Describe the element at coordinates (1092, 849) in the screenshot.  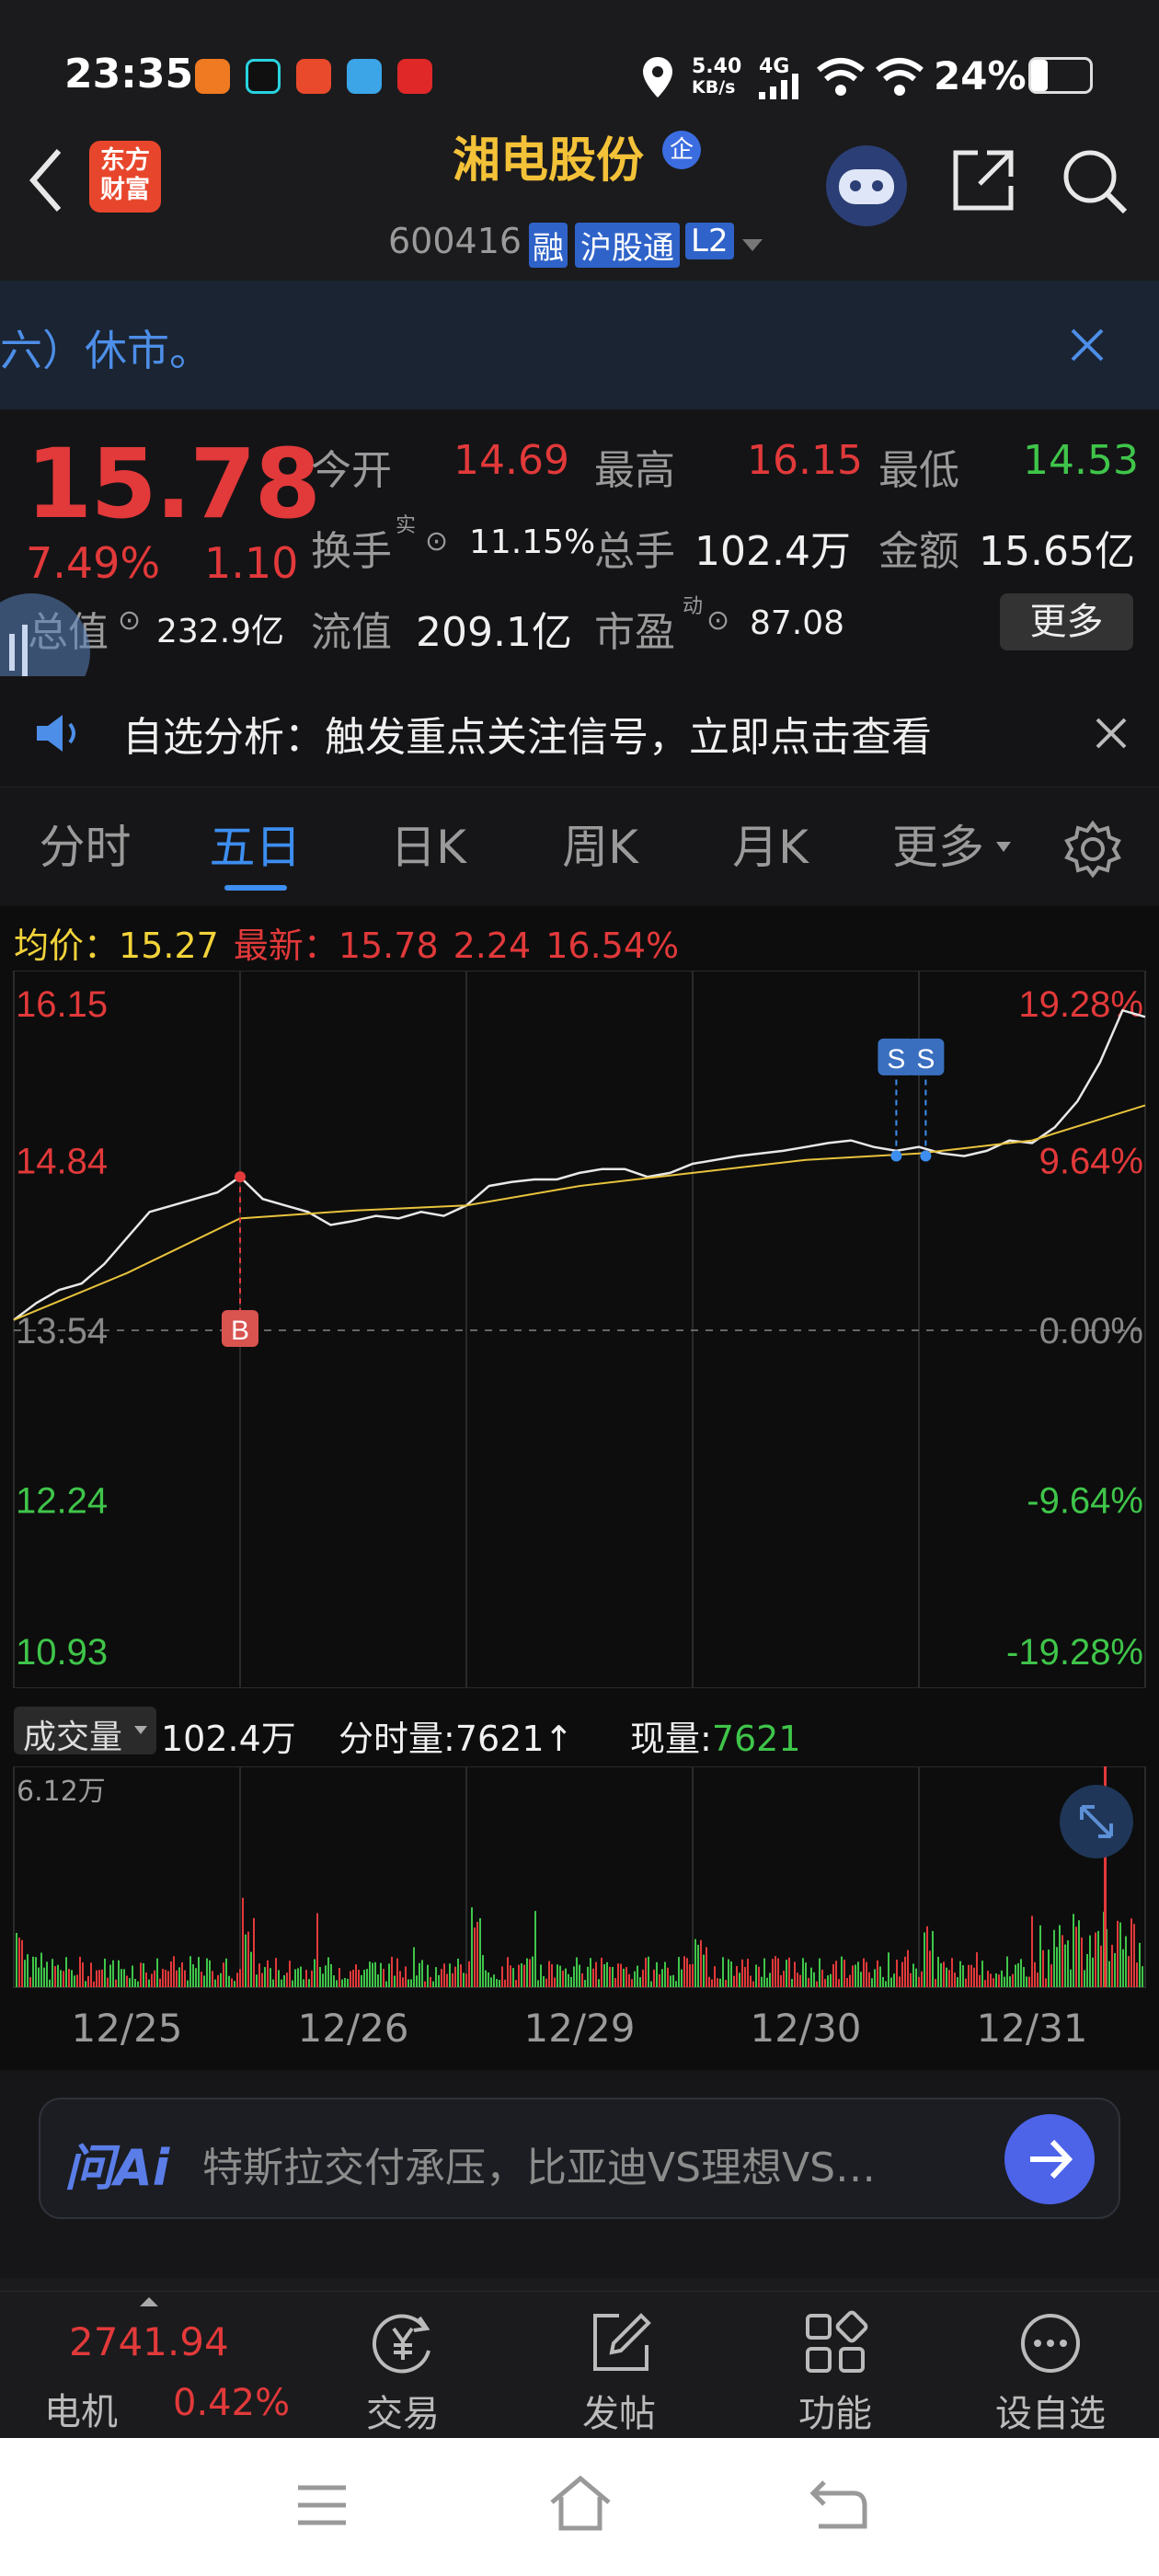
I see `gear-icon` at that location.